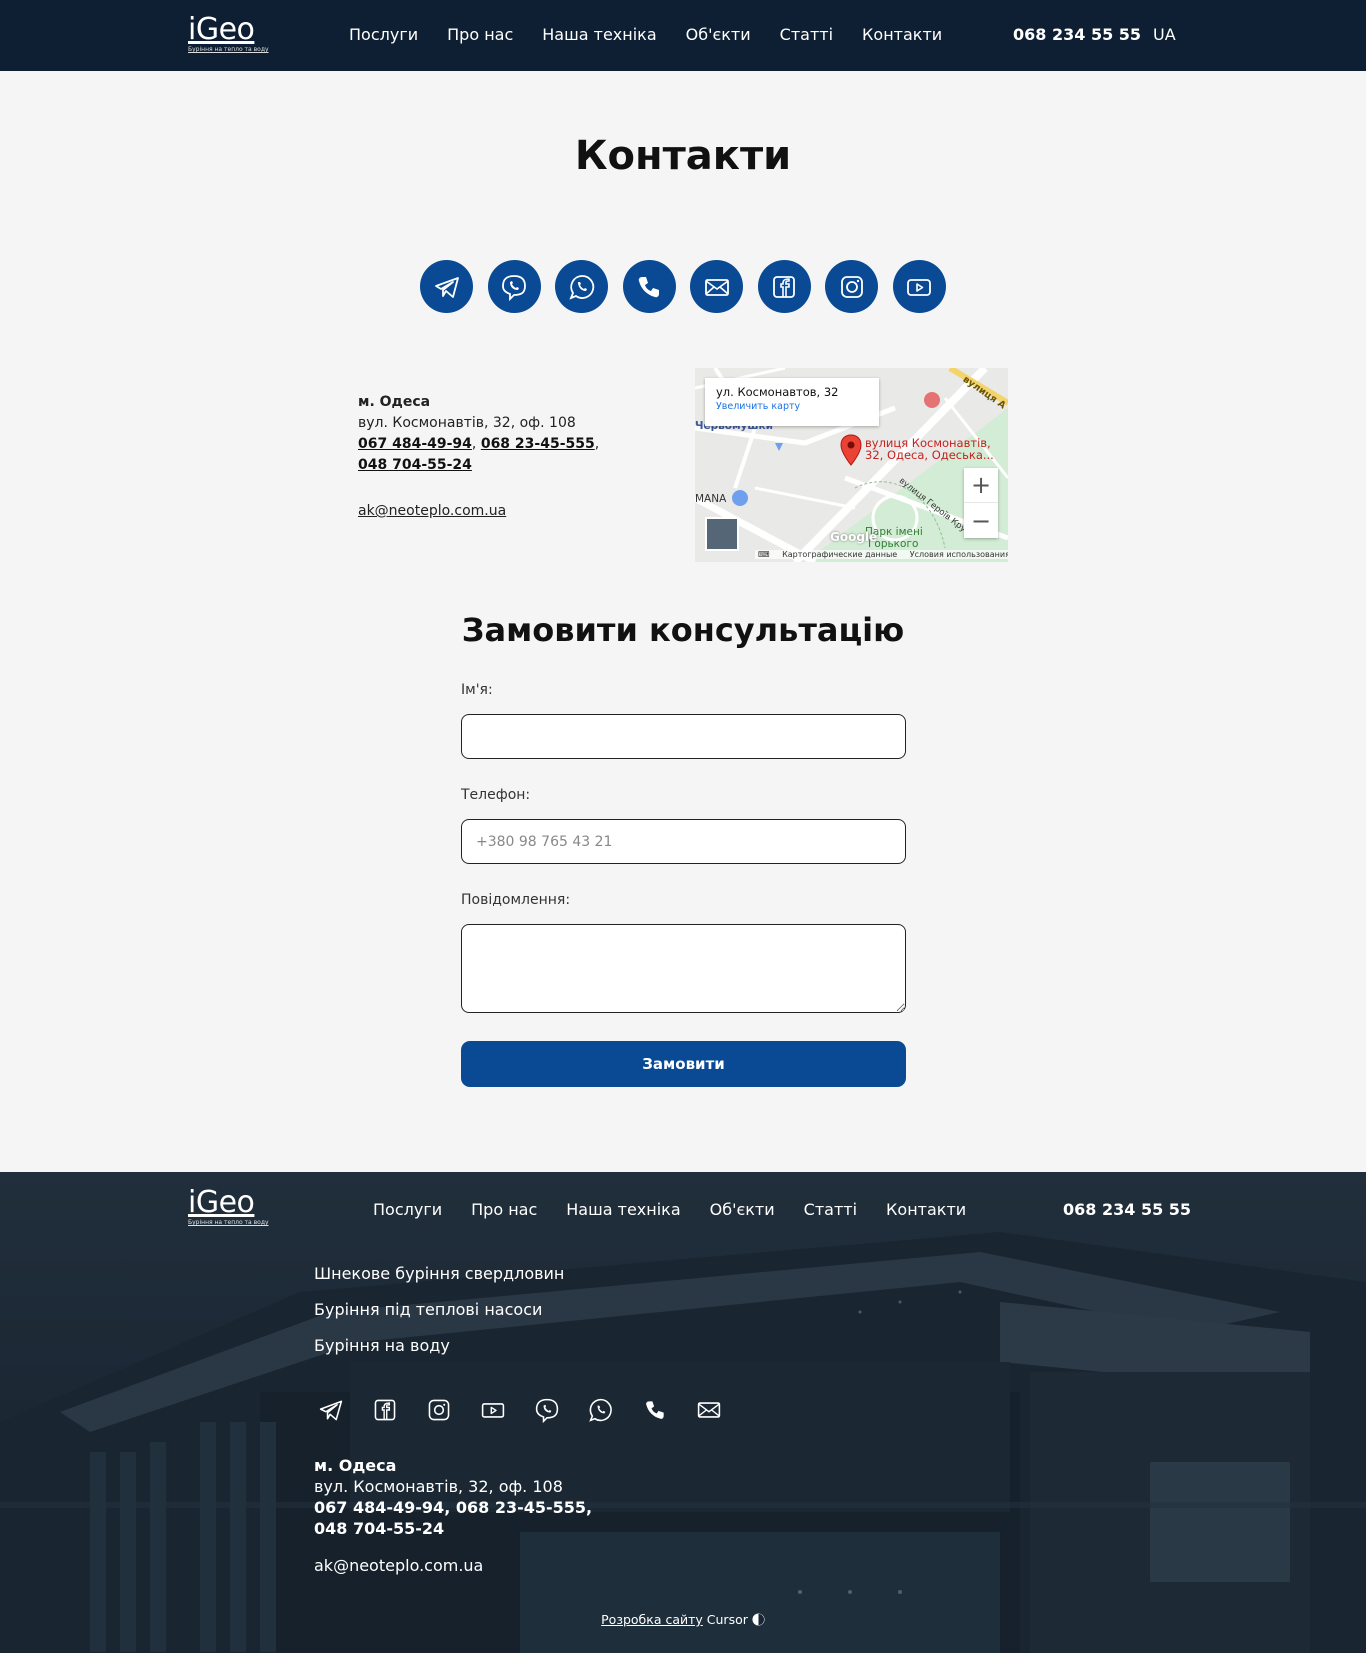  I want to click on consultation-form: Ім'я: Телефон: Повідомлення: Замовити, so click(683, 884).